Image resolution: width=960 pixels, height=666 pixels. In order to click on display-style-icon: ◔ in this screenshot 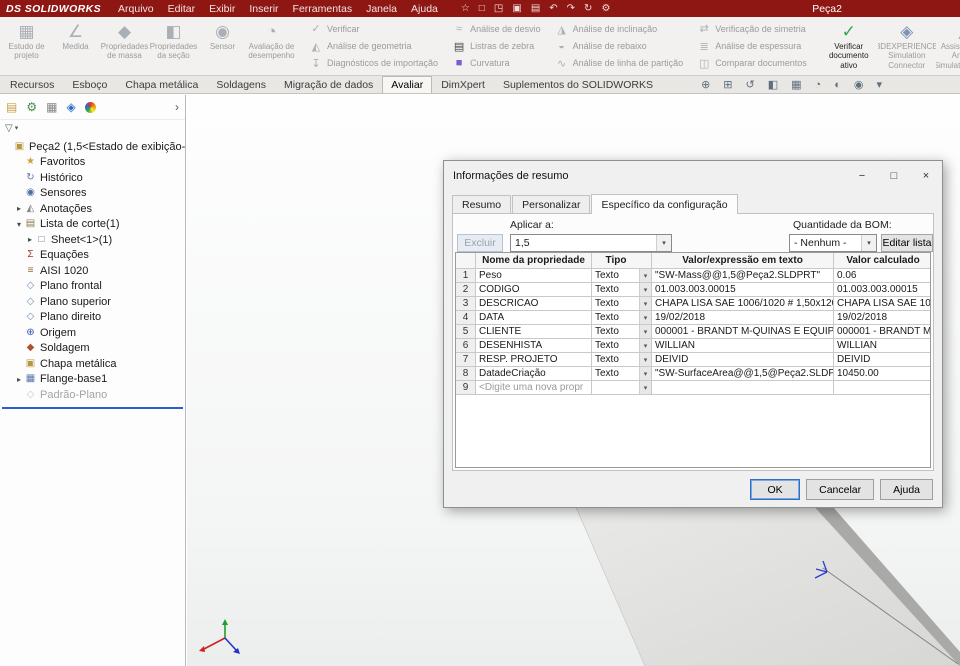, I will do `click(818, 85)`.